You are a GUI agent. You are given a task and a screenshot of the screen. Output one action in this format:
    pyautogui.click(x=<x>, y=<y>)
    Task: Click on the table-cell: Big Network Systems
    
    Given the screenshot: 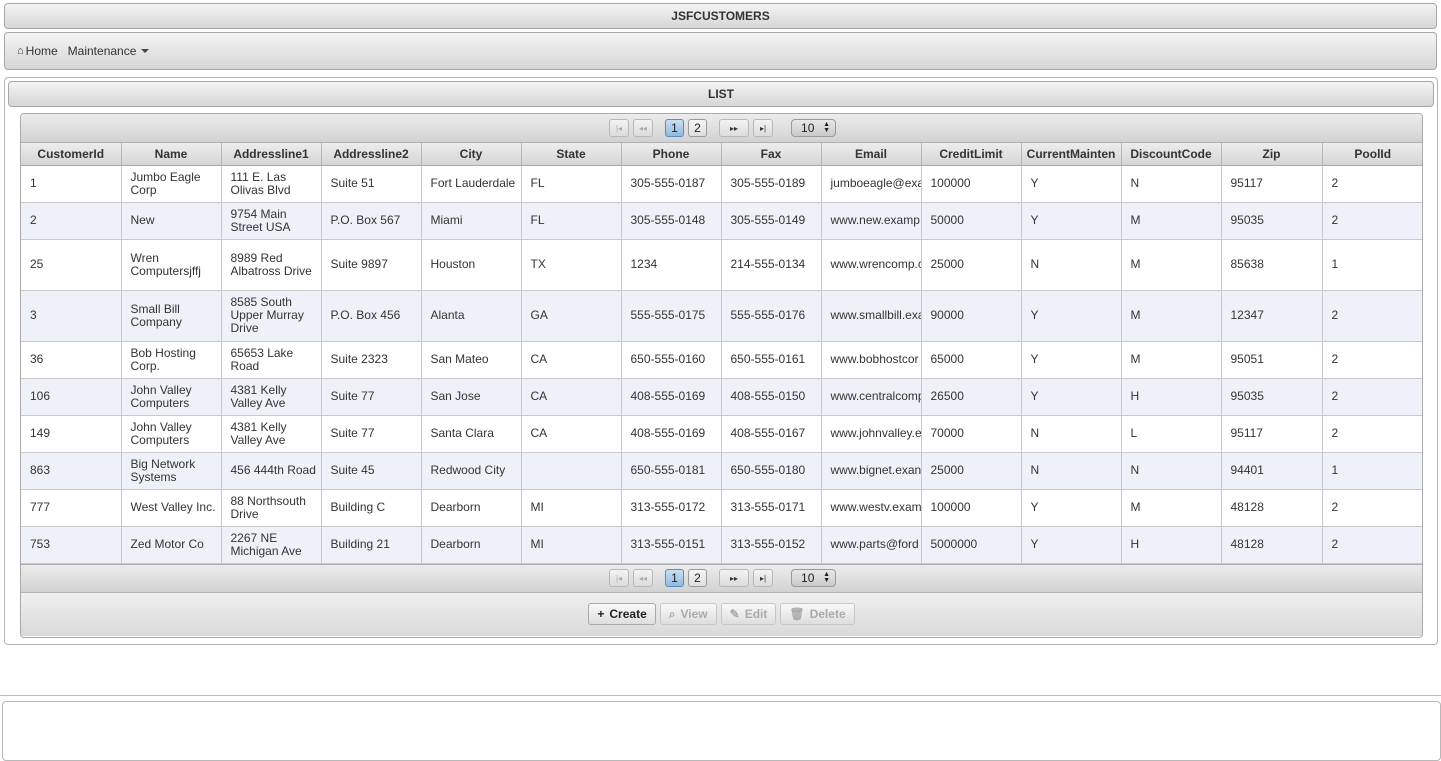 What is the action you would take?
    pyautogui.click(x=171, y=471)
    